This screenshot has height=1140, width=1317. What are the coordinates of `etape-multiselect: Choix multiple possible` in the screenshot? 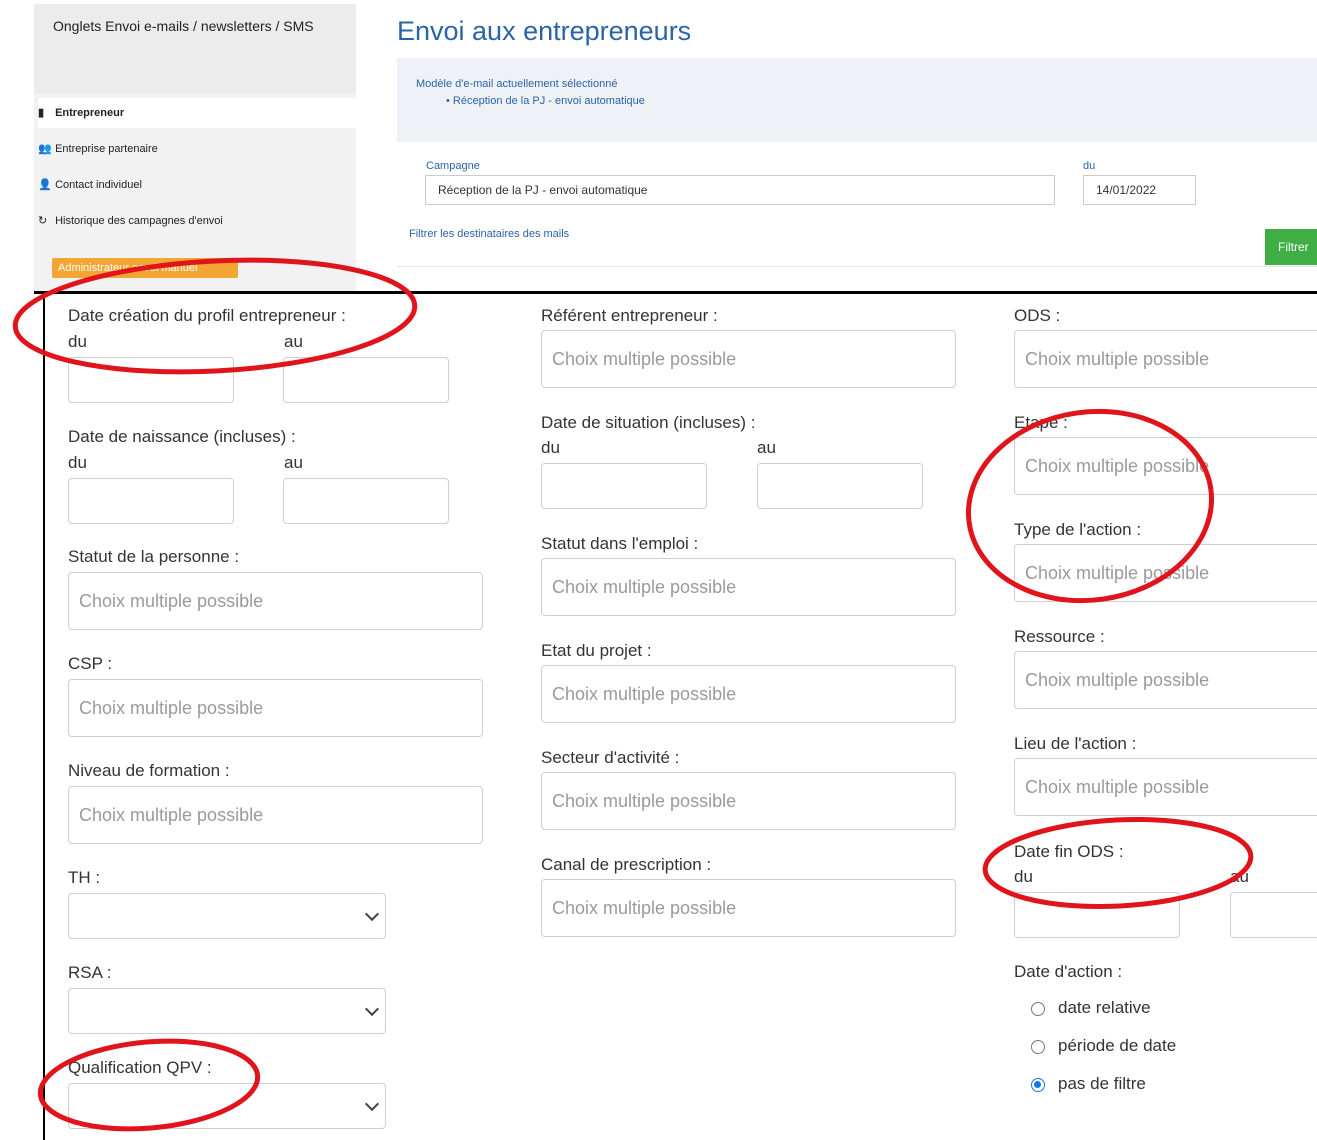 It's located at (1165, 466).